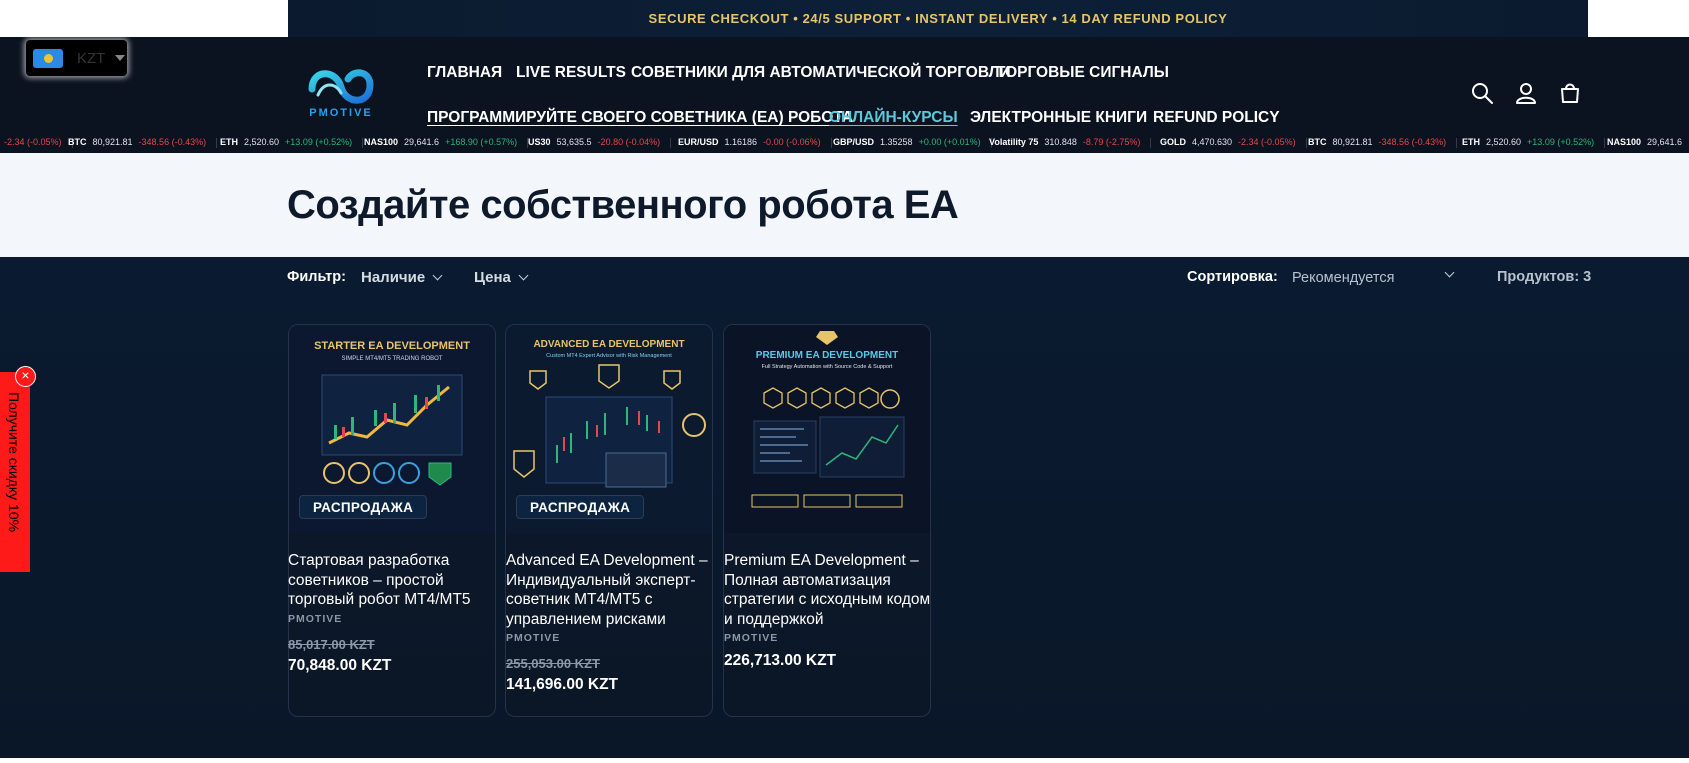 This screenshot has height=763, width=1689. Describe the element at coordinates (76, 58) in the screenshot. I see `currency-selector: KZT` at that location.